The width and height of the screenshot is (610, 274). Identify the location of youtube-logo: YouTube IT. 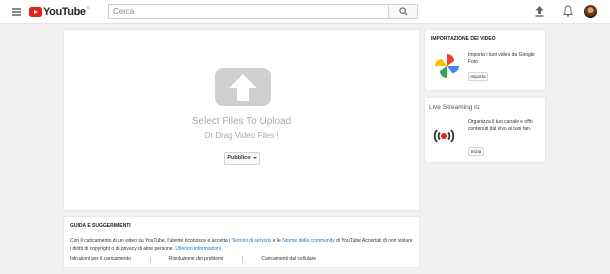
(59, 12).